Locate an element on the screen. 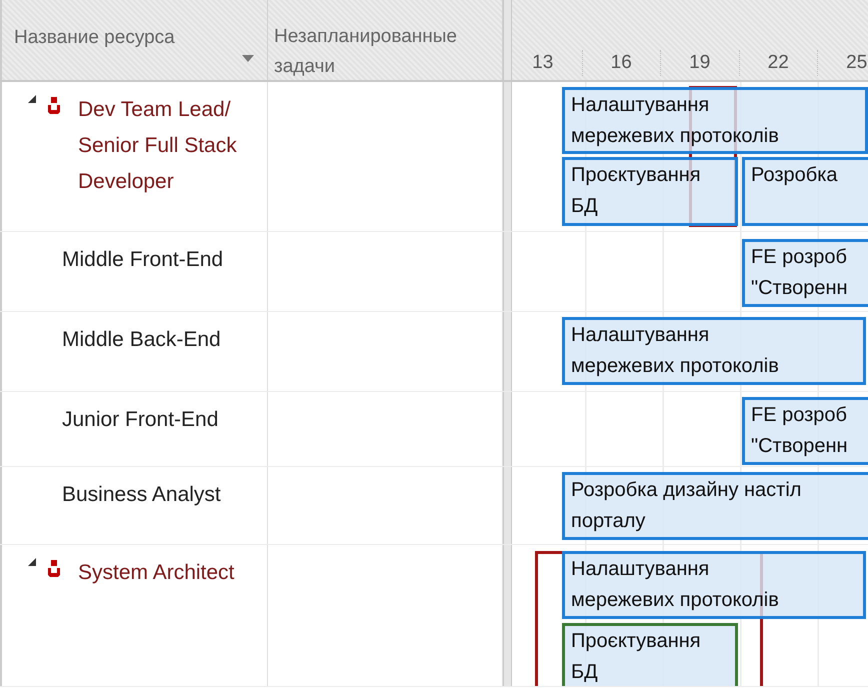 The height and width of the screenshot is (688, 868). resource-name: Dev Team Lead/ Senior Full Stack Developer is located at coordinates (158, 146).